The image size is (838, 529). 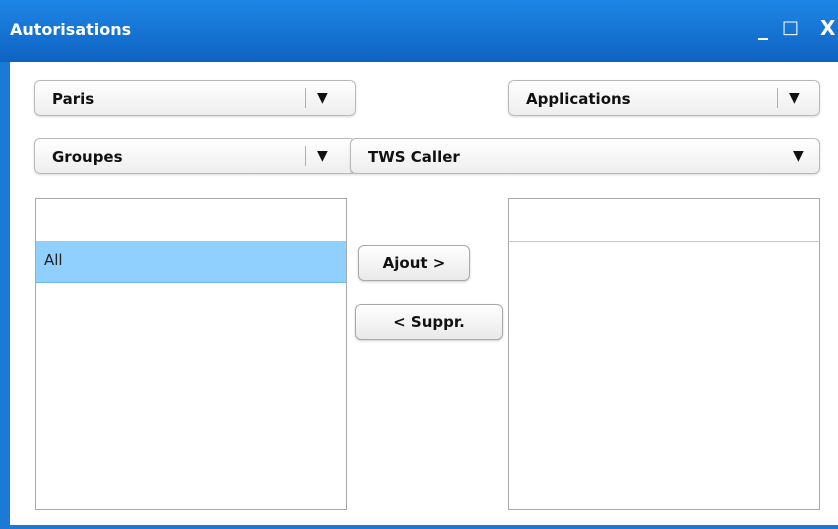 I want to click on application-dropdown: TWS Caller ▼, so click(x=585, y=156).